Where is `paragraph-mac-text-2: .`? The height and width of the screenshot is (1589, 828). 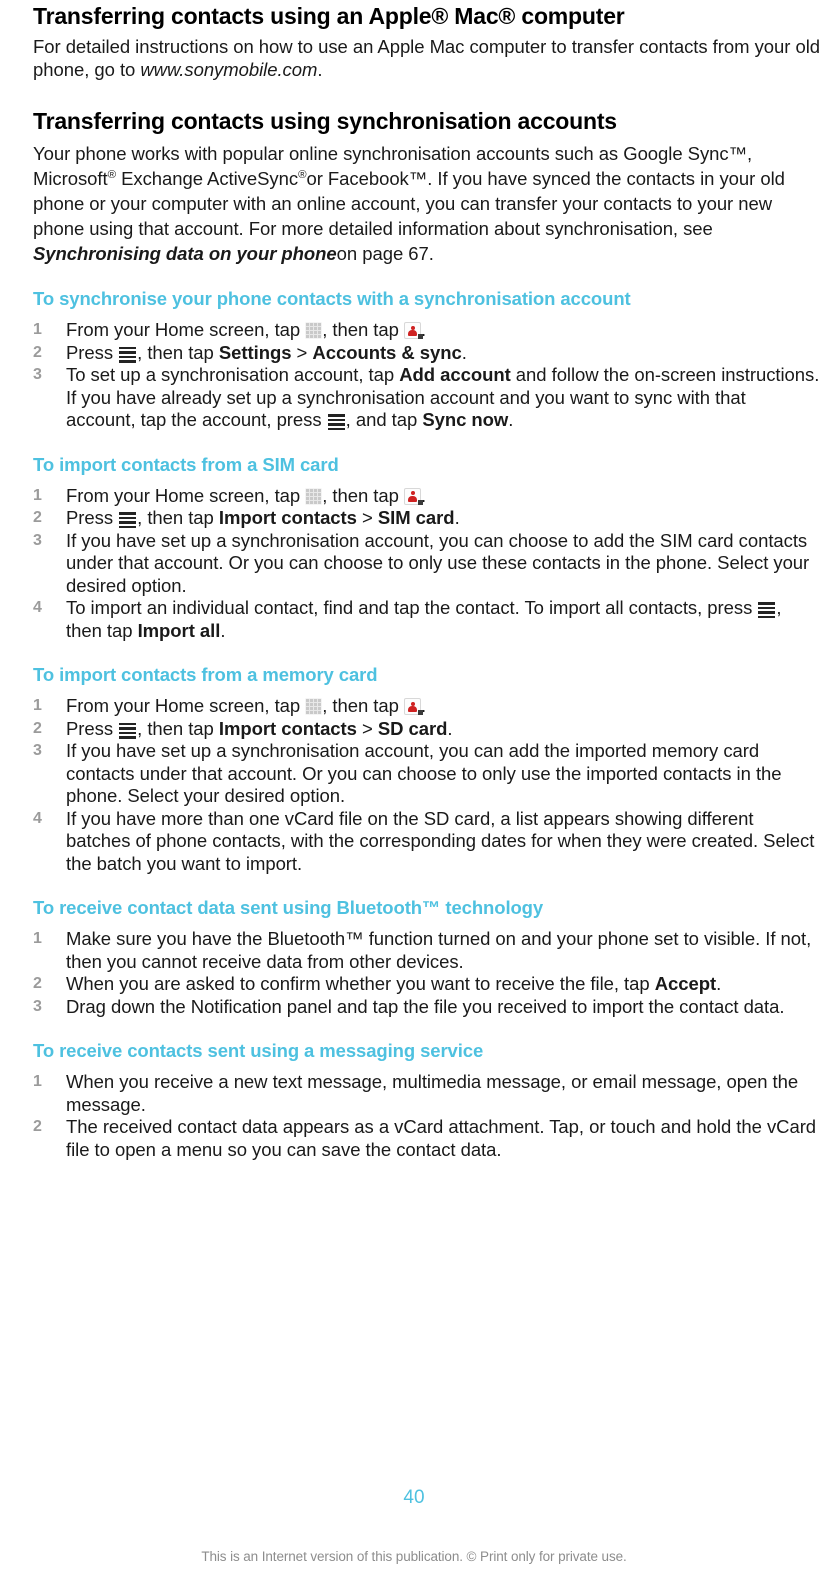 paragraph-mac-text-2: . is located at coordinates (320, 69).